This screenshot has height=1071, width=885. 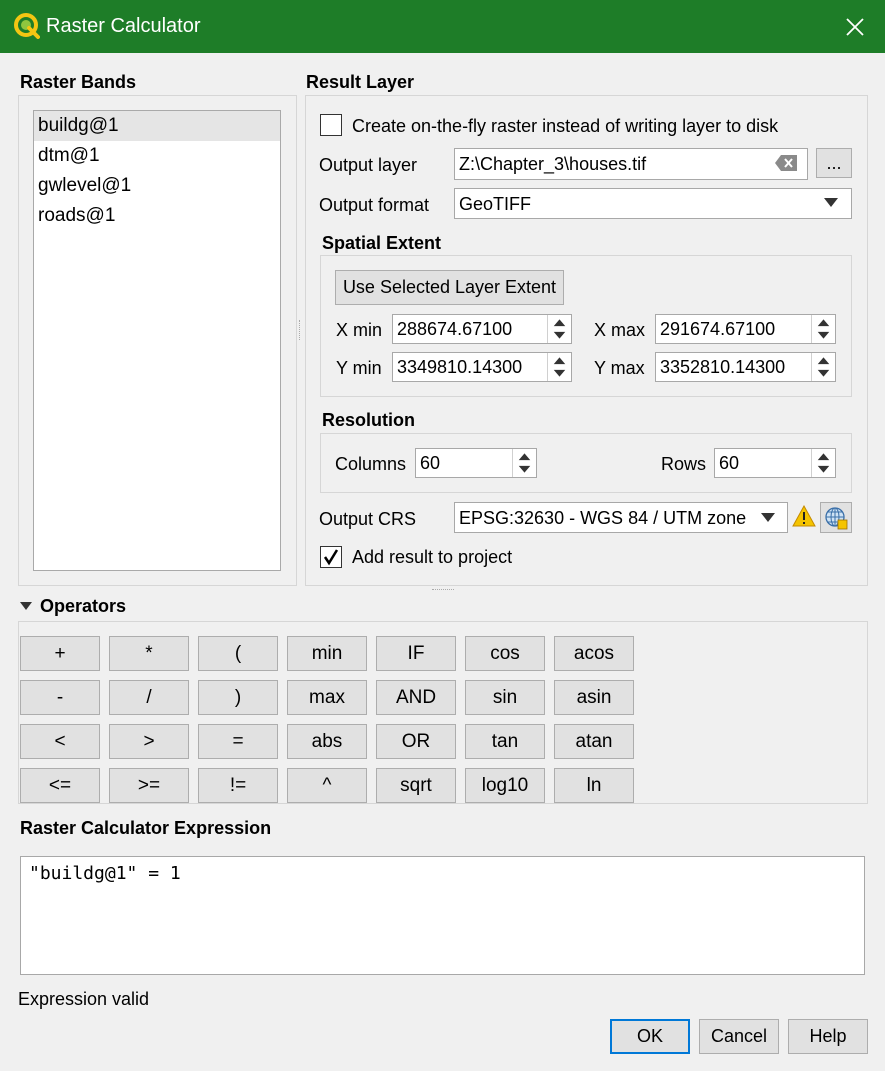 What do you see at coordinates (149, 653) in the screenshot?
I see `operator-multiply-button: *` at bounding box center [149, 653].